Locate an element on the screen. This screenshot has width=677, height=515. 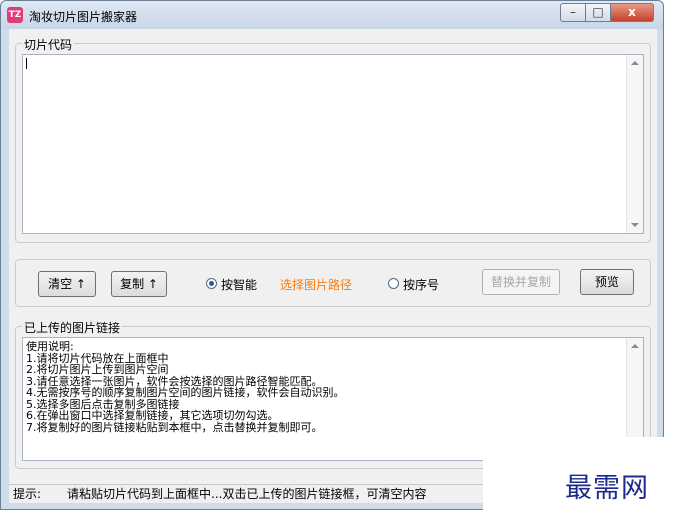
text-caret is located at coordinates (26, 63).